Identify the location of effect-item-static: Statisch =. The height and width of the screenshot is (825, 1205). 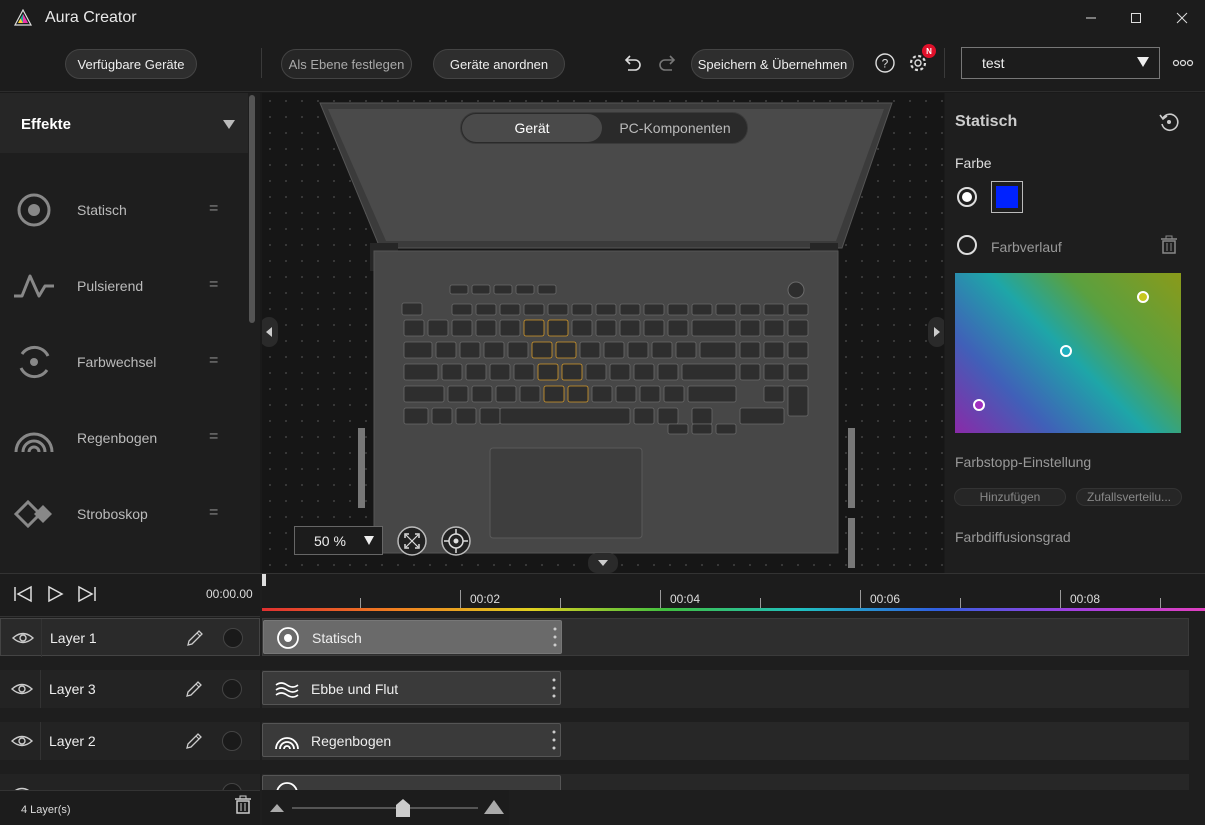
(124, 210).